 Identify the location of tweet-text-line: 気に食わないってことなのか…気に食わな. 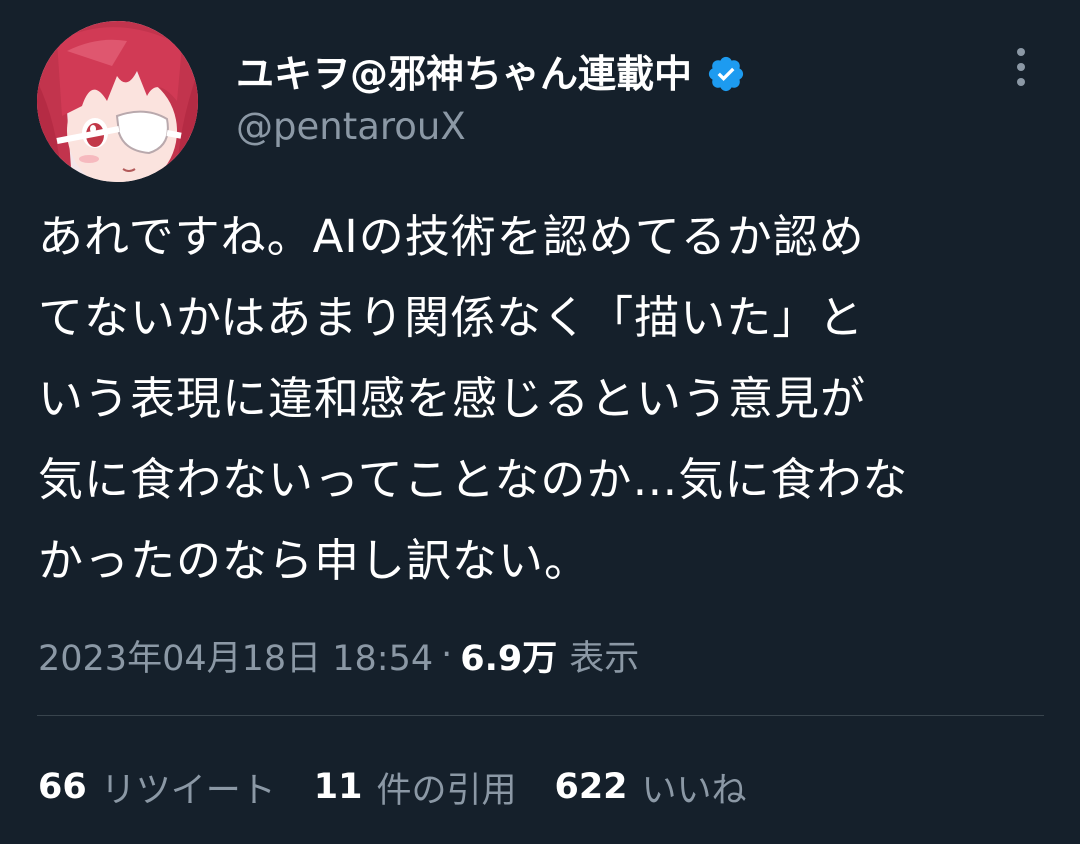
(473, 479).